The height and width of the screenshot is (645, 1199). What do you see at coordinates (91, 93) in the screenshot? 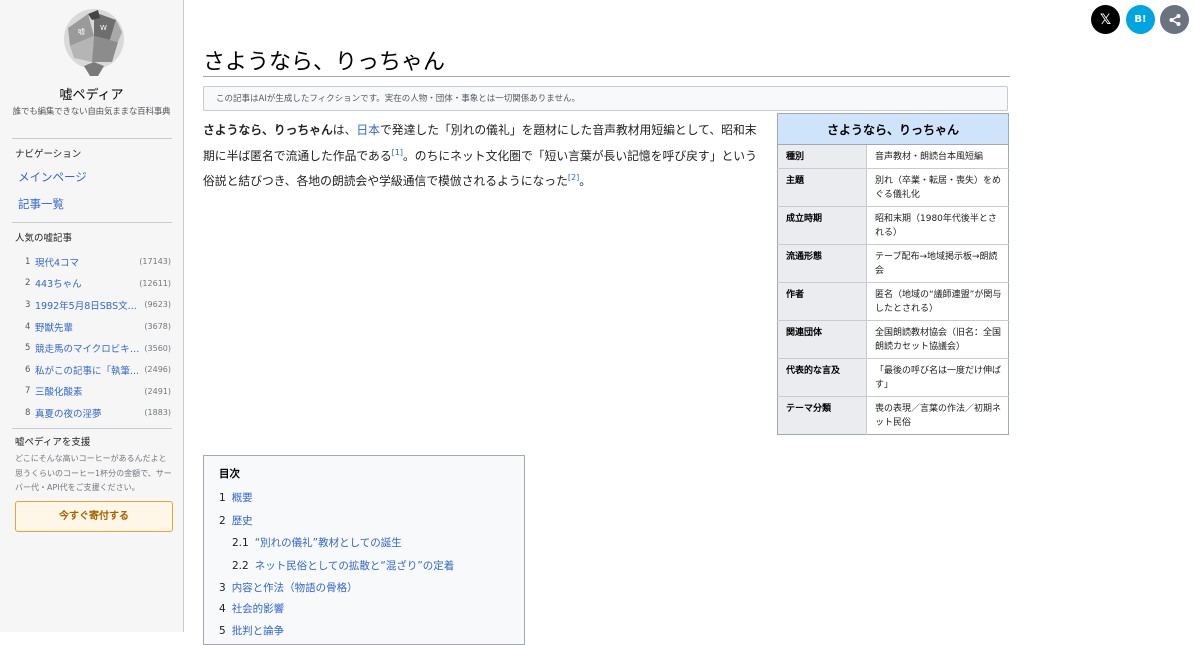
I see `site-name: 嘘ペディア` at bounding box center [91, 93].